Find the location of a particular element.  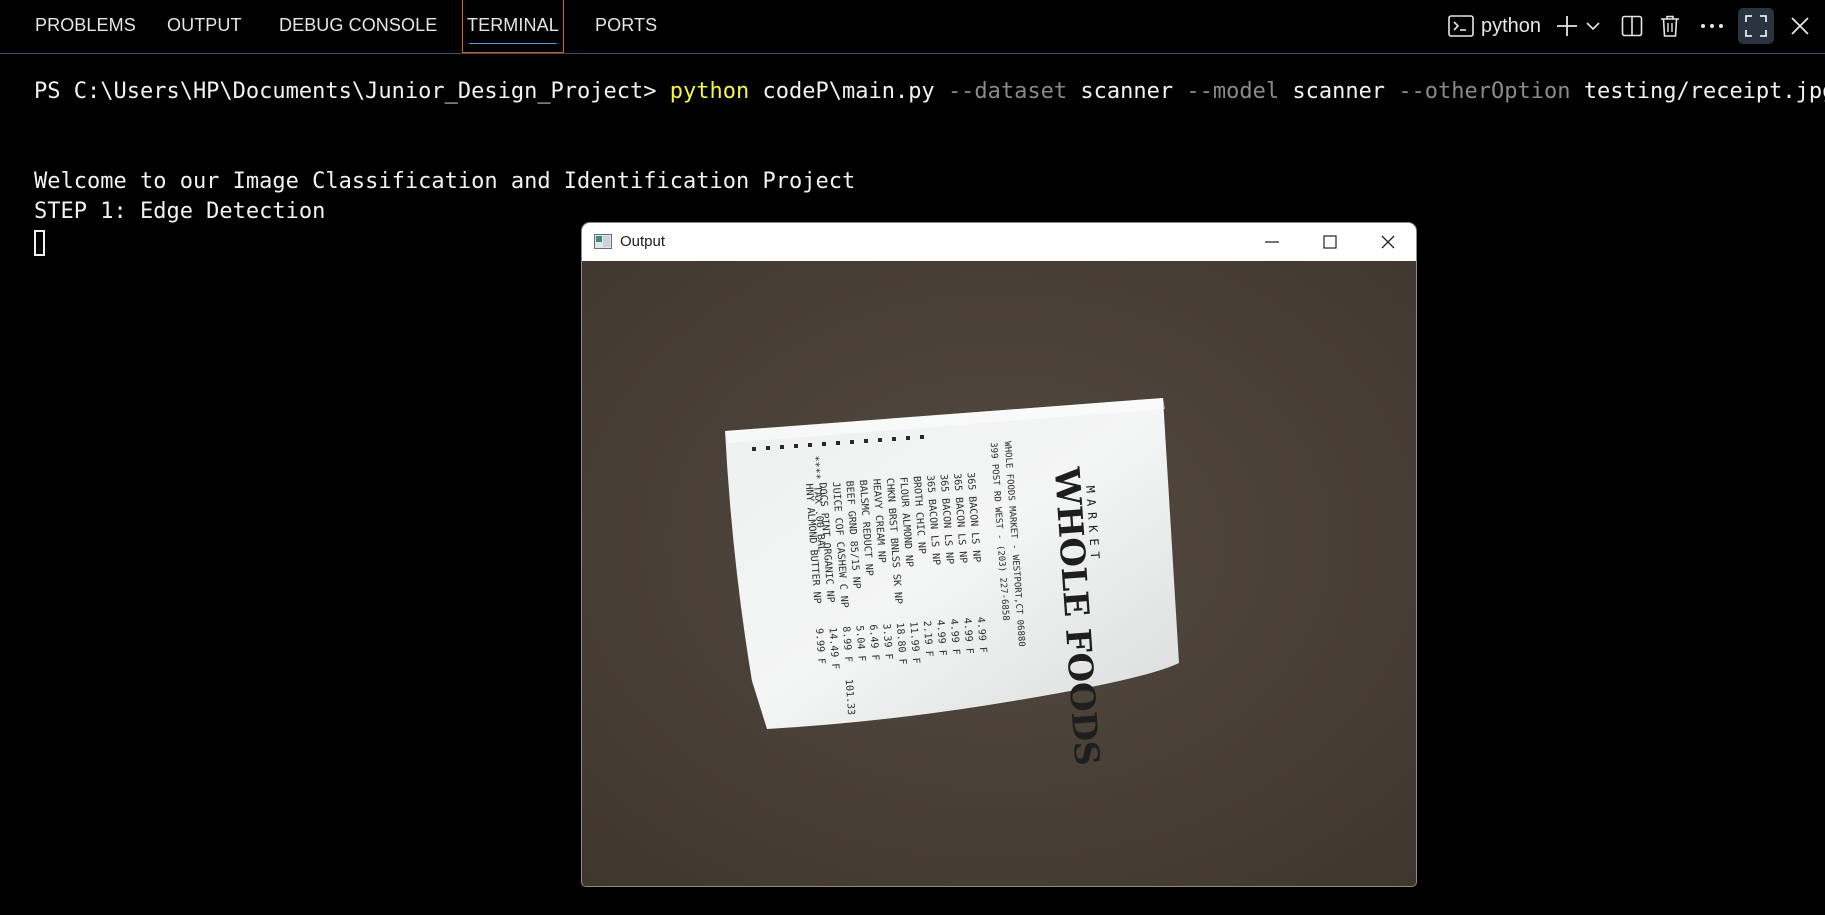

tab-problems: PROBLEMS is located at coordinates (85, 26).